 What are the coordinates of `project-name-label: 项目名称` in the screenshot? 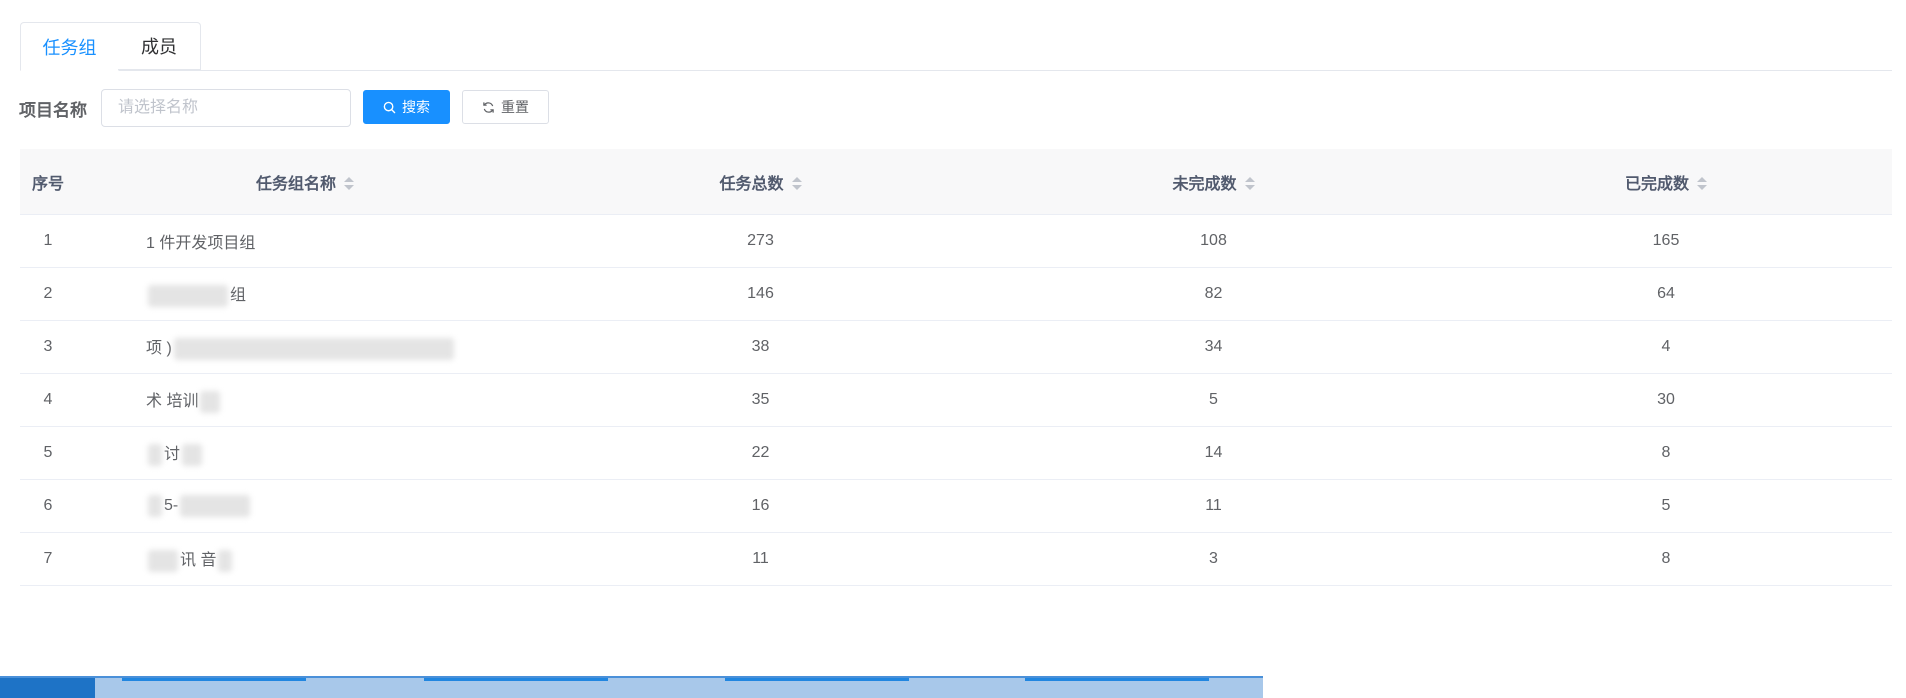 It's located at (53, 110).